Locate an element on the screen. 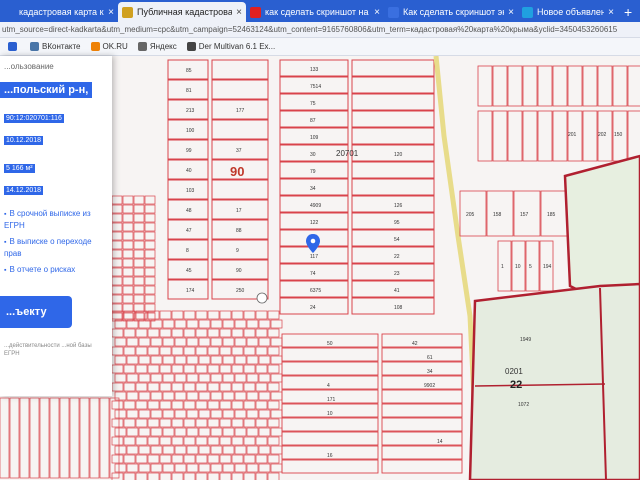  parcel-number: 87 is located at coordinates (313, 121).